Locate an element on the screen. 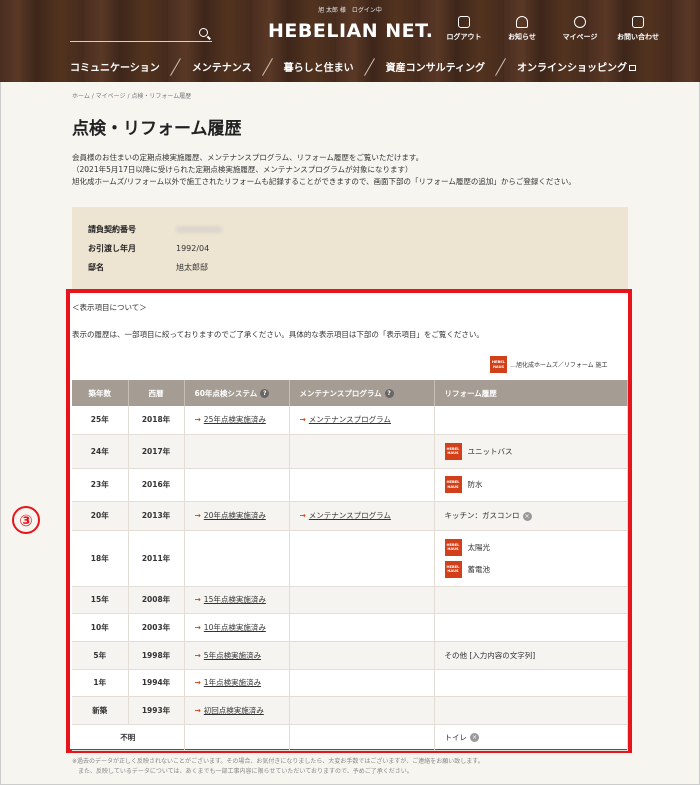 This screenshot has height=785, width=700. inspection-link: 5年点検実施済み is located at coordinates (232, 655).